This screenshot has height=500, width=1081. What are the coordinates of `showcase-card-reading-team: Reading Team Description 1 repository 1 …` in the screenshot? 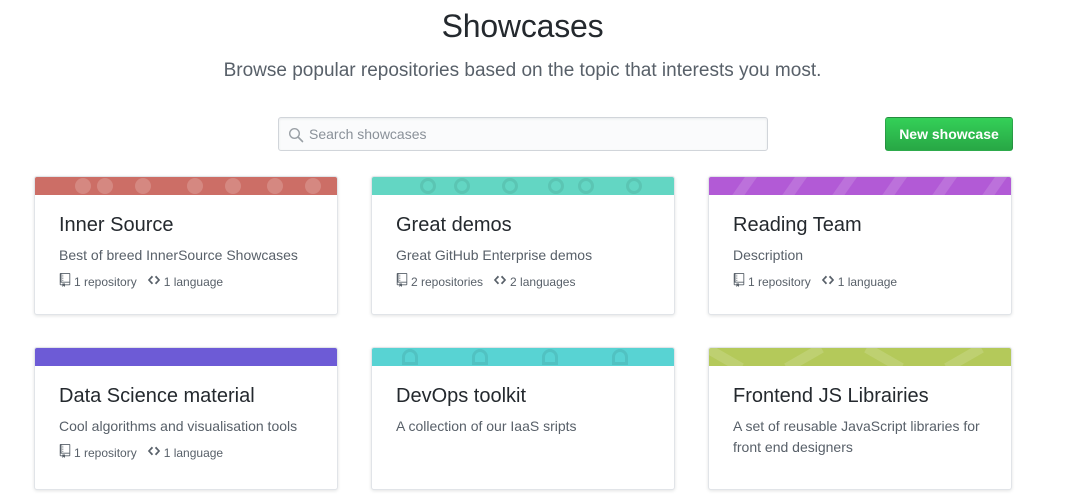 It's located at (860, 245).